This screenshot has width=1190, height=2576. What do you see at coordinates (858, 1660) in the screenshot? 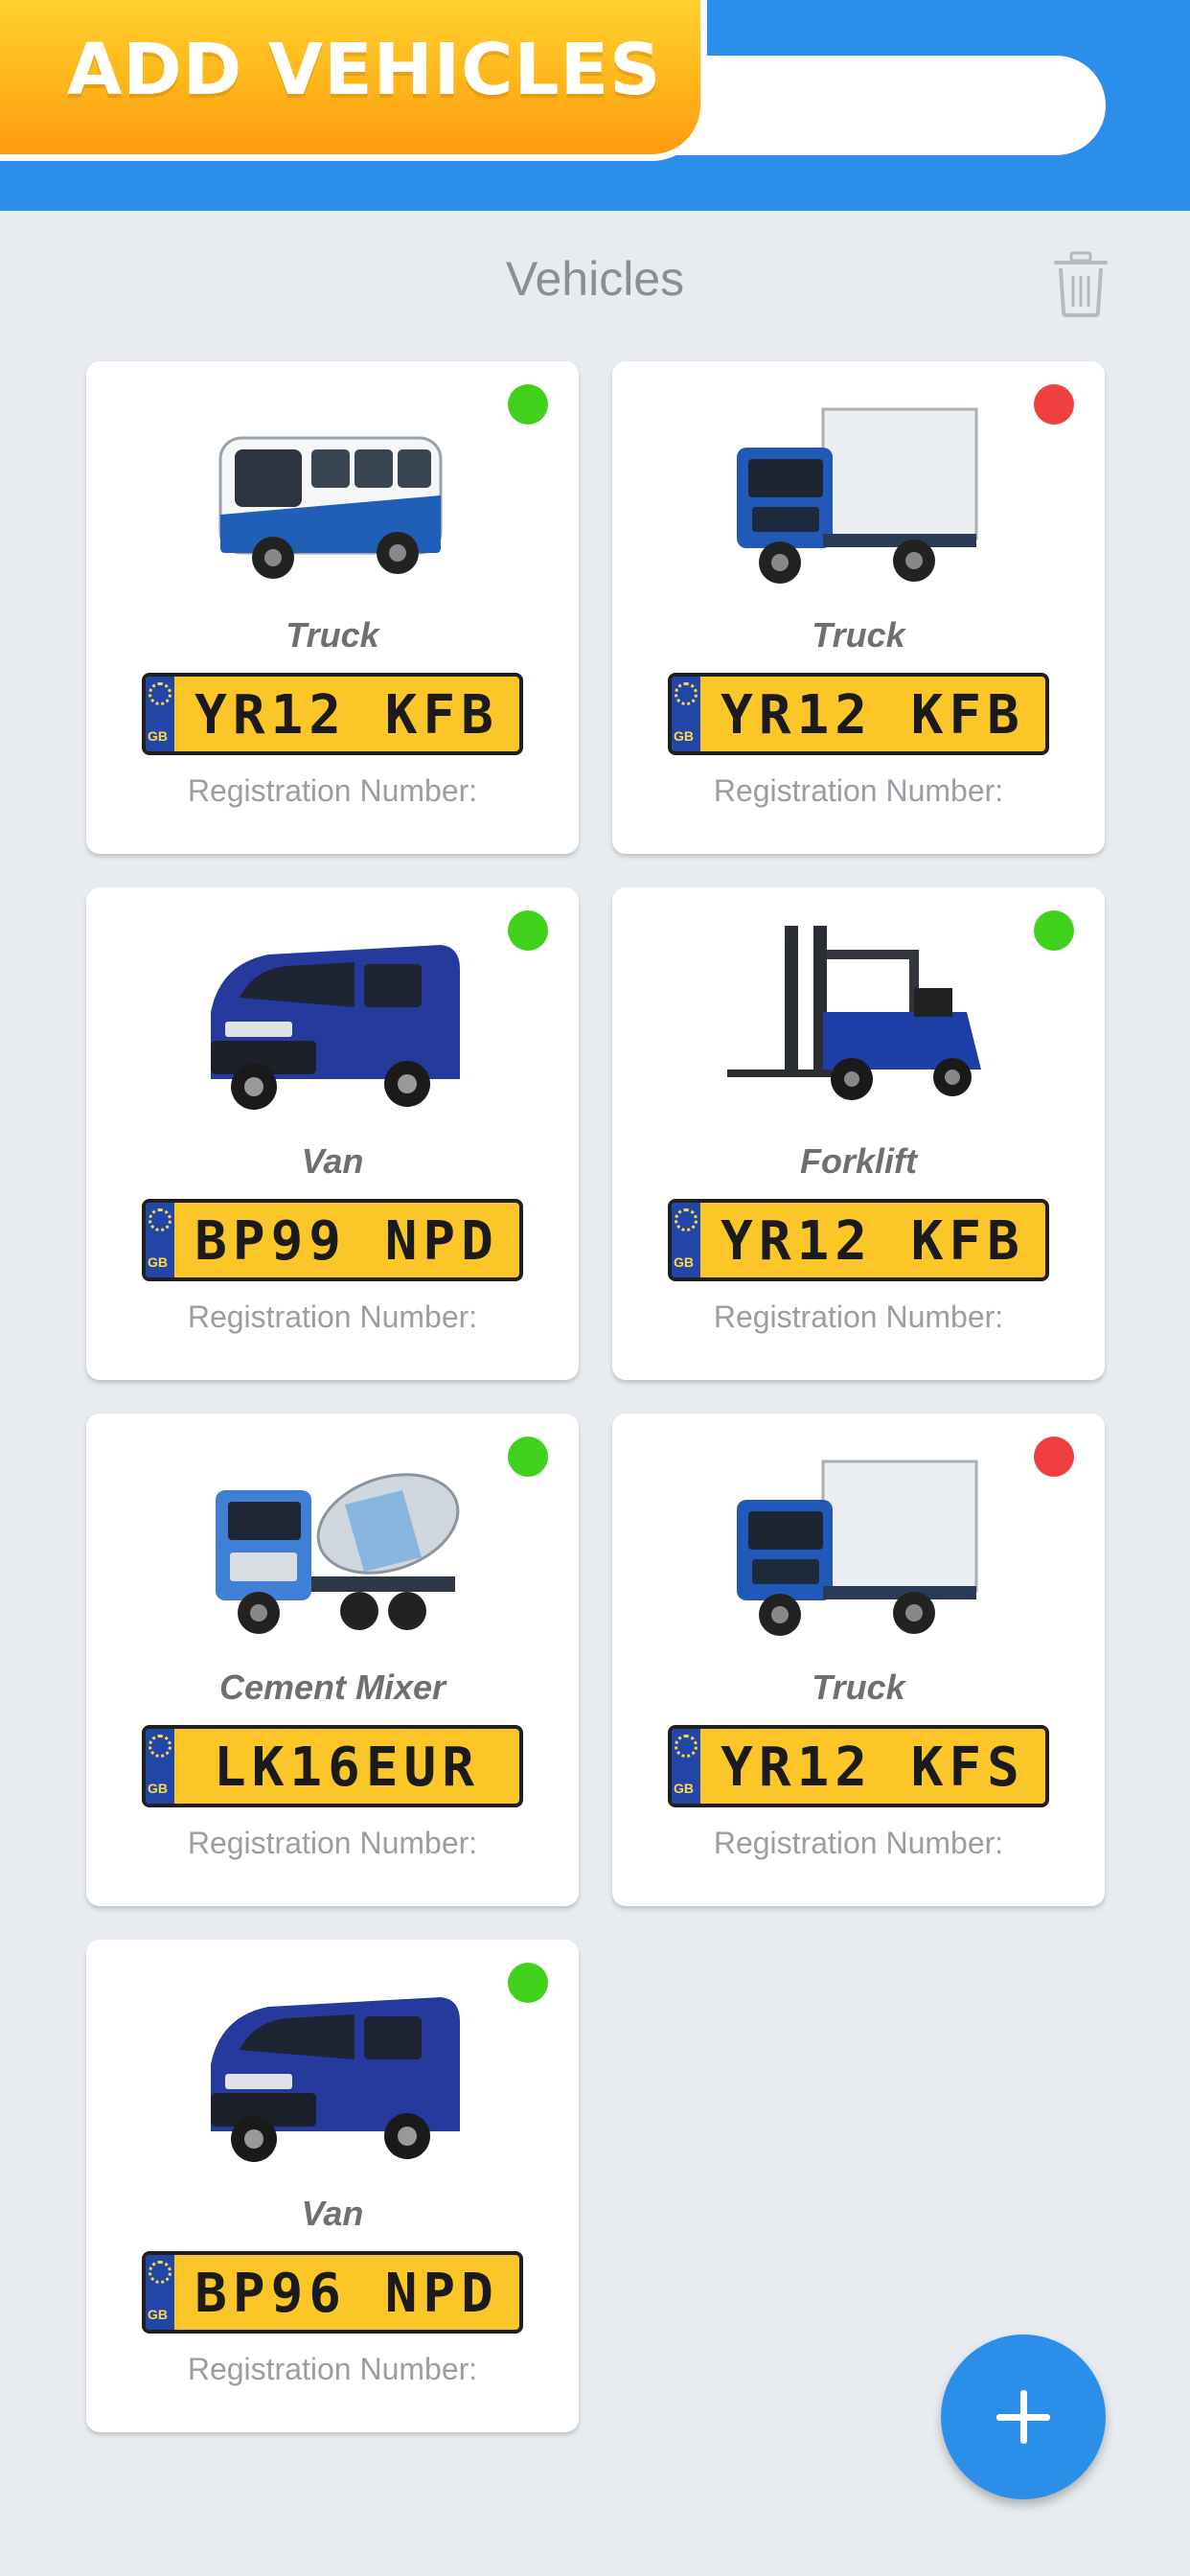
I see `vehicle-card: Truck GB YR12 KFS Registration Number:` at bounding box center [858, 1660].